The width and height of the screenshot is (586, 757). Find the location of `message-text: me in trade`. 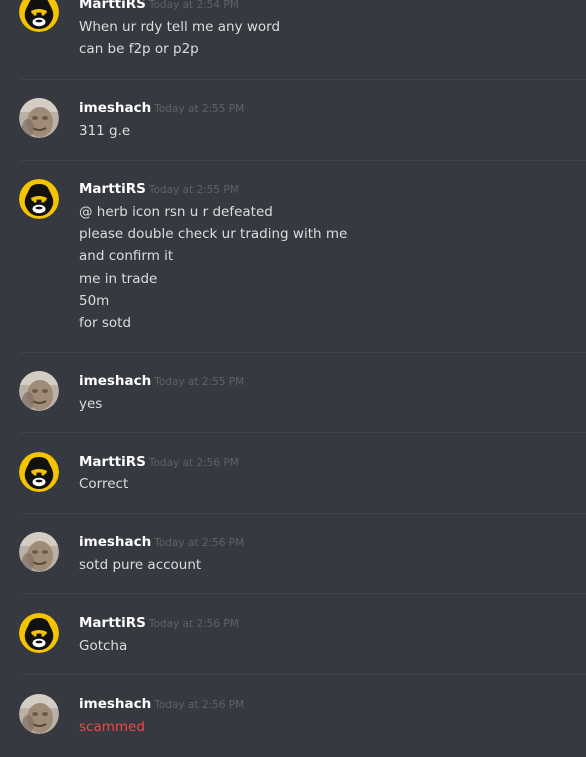

message-text: me in trade is located at coordinates (118, 278).